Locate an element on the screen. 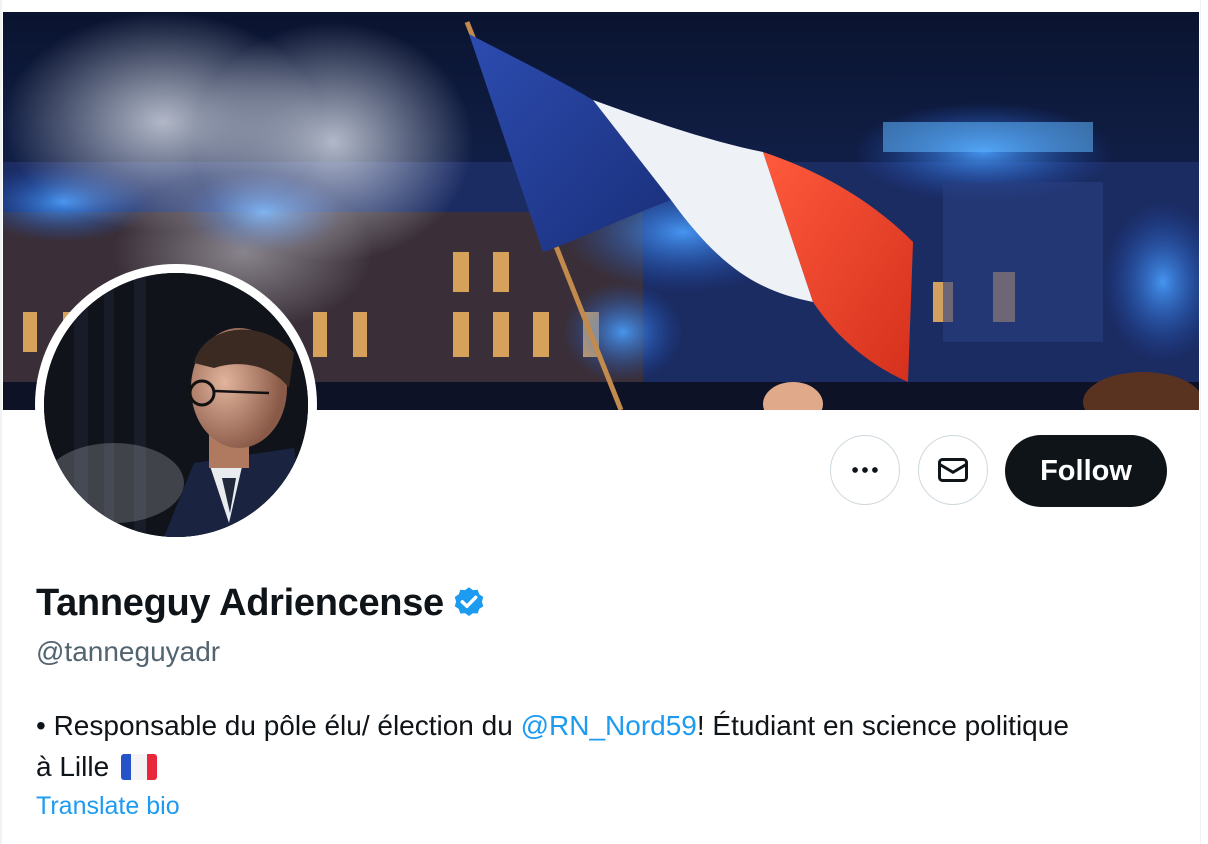 The image size is (1208, 844). avatar is located at coordinates (176, 405).